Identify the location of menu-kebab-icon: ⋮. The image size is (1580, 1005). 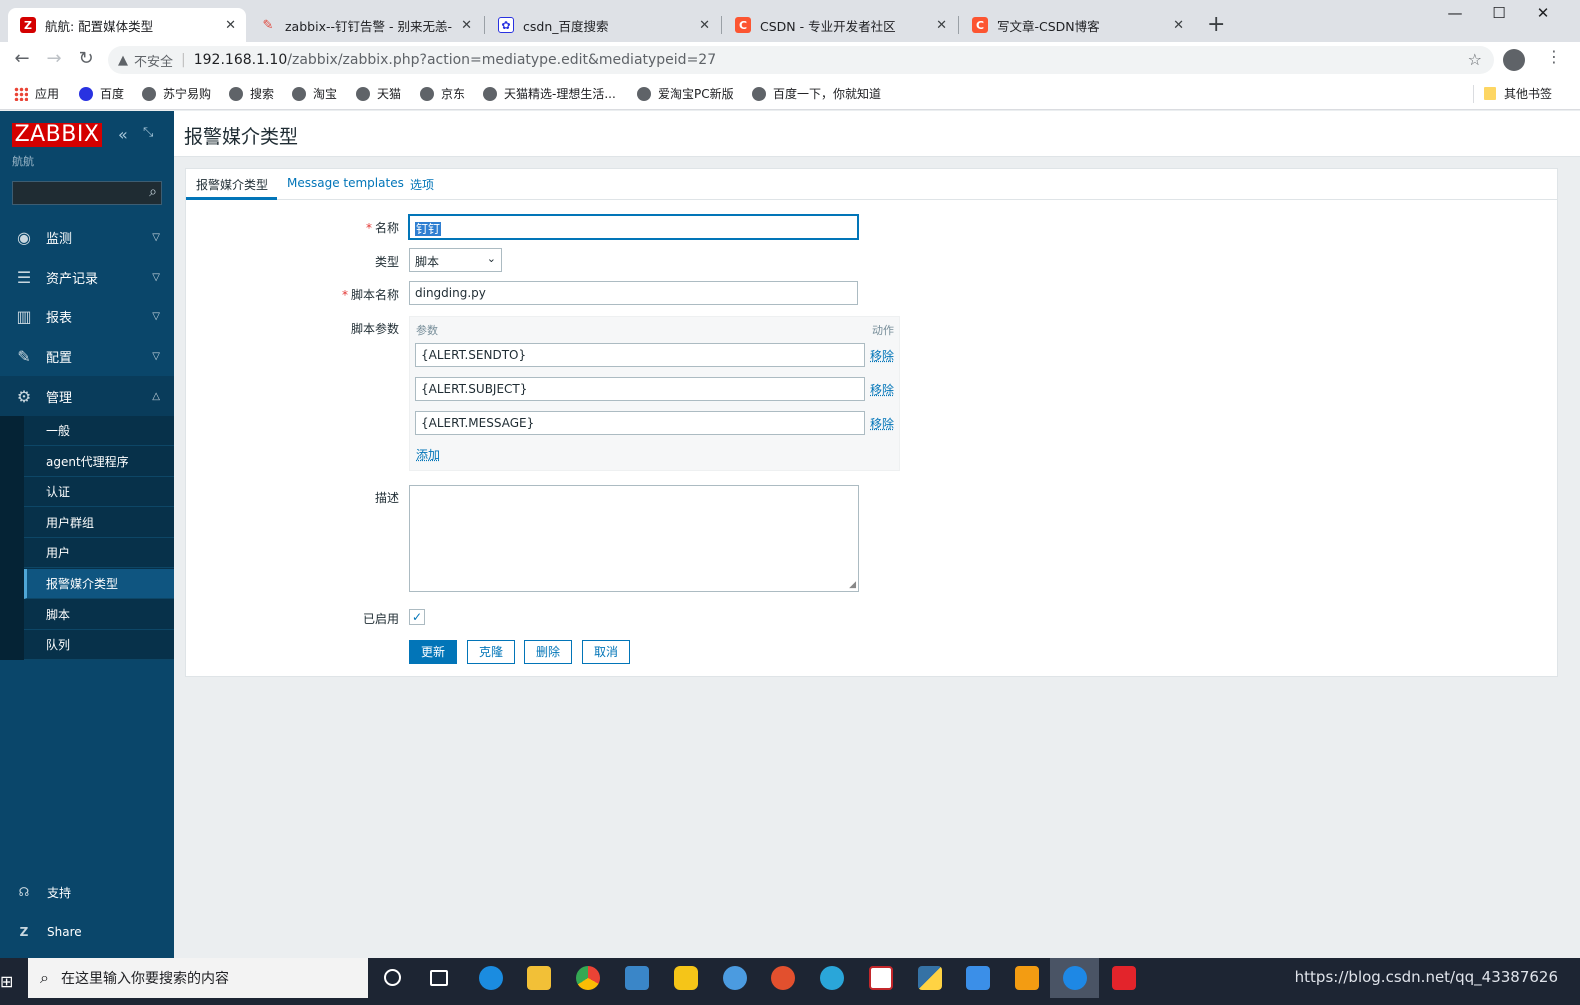
(1554, 56).